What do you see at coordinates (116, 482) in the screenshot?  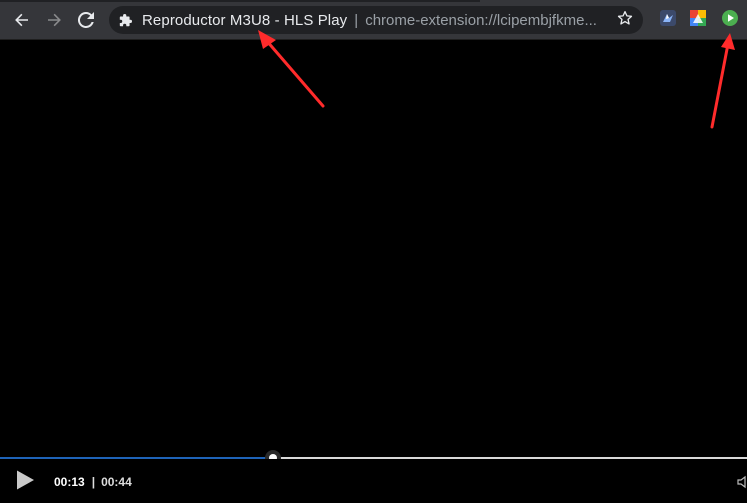 I see `duration: 00:44` at bounding box center [116, 482].